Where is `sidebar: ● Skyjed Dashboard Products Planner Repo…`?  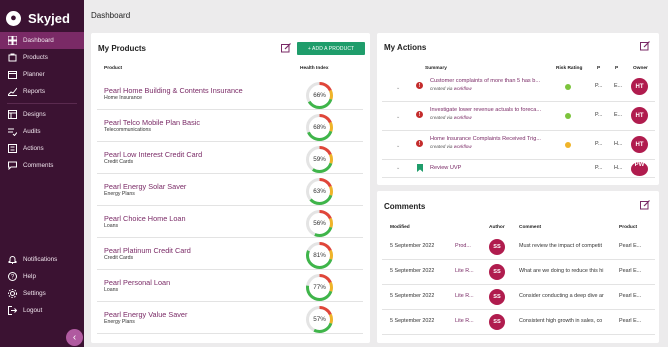
sidebar: ● Skyjed Dashboard Products Planner Repo… is located at coordinates (42, 173).